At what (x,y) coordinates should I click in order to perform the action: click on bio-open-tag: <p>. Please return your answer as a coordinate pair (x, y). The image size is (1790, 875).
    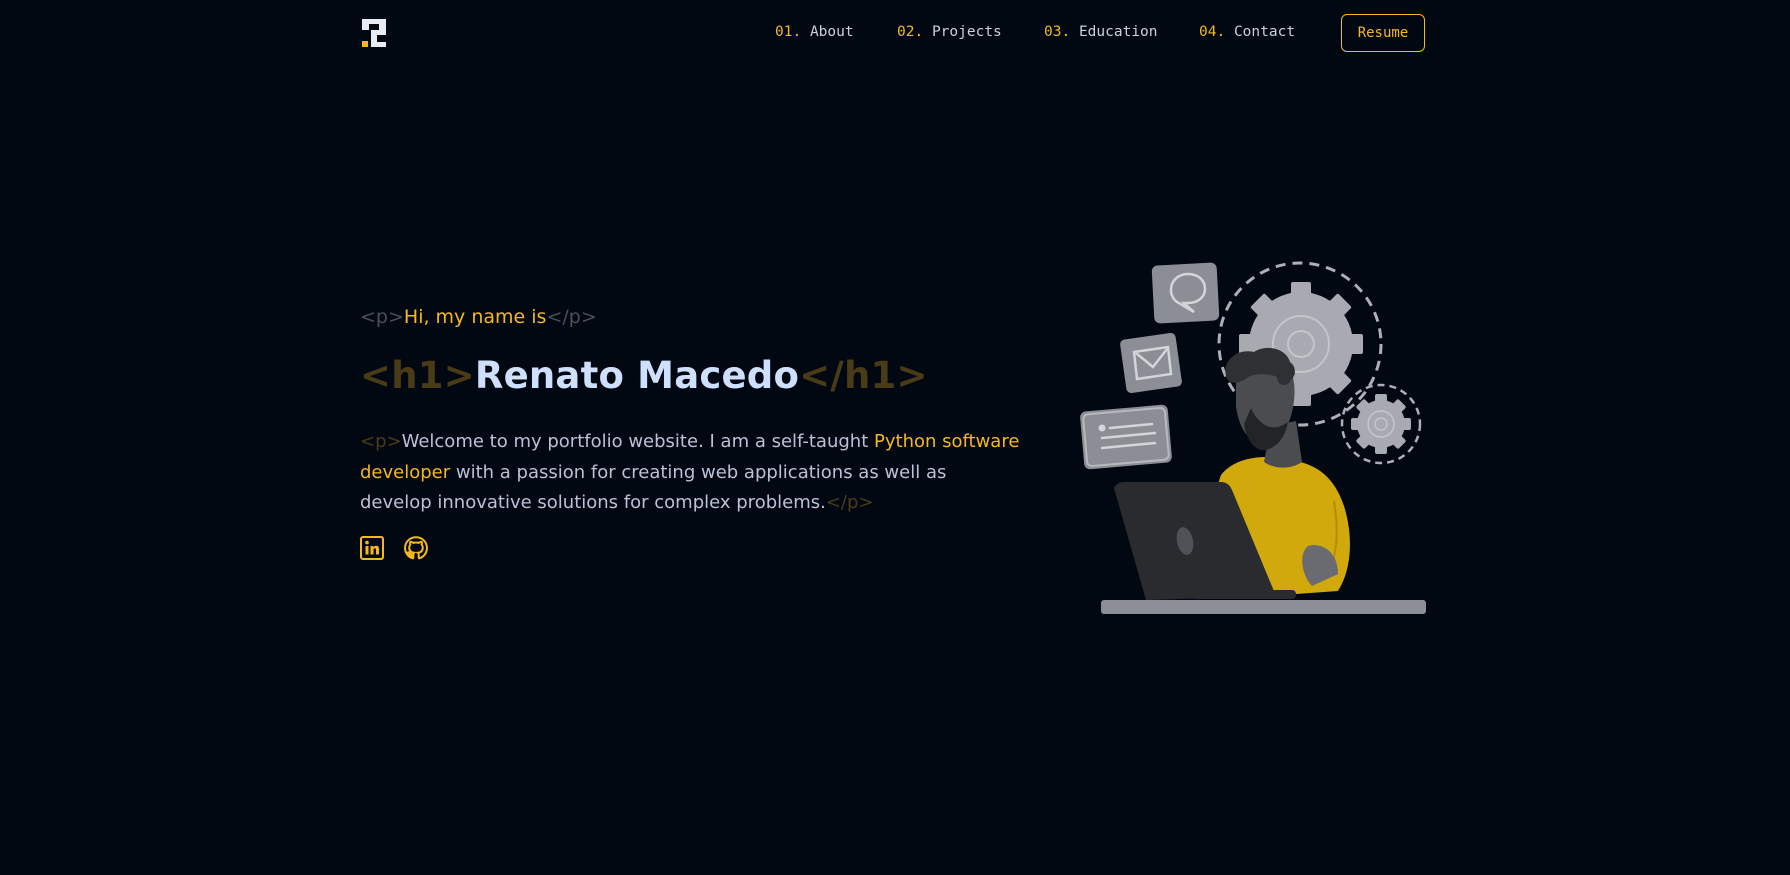
    Looking at the image, I should click on (381, 441).